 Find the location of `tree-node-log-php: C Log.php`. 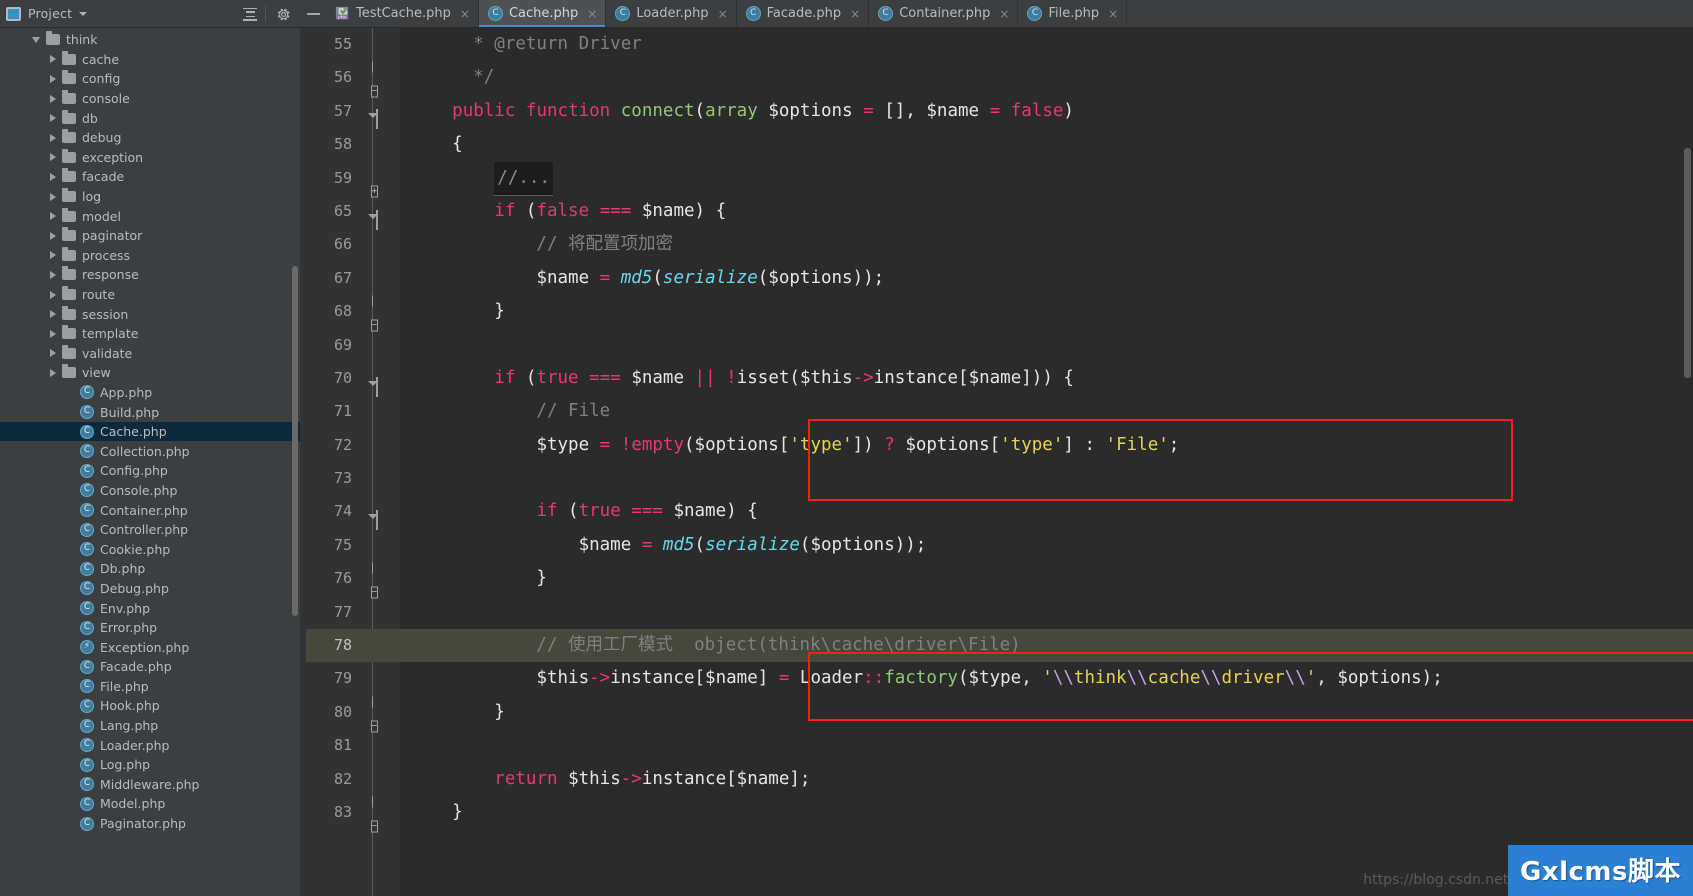

tree-node-log-php: C Log.php is located at coordinates (150, 765).